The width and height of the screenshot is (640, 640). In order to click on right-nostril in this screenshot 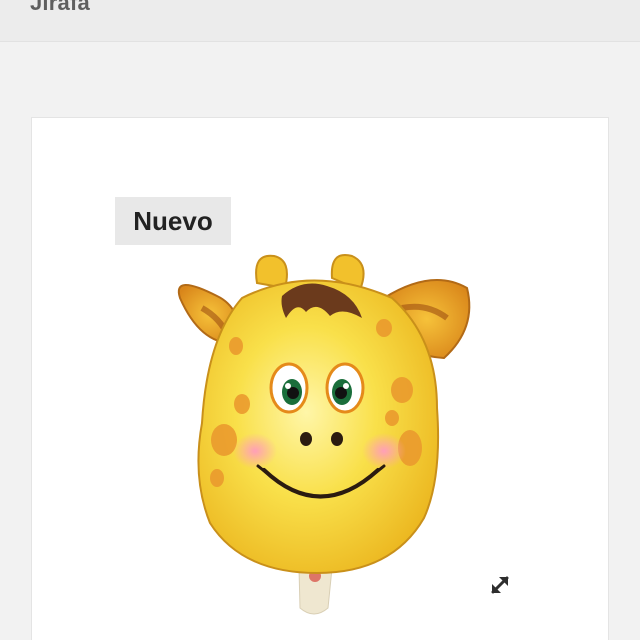, I will do `click(337, 439)`.